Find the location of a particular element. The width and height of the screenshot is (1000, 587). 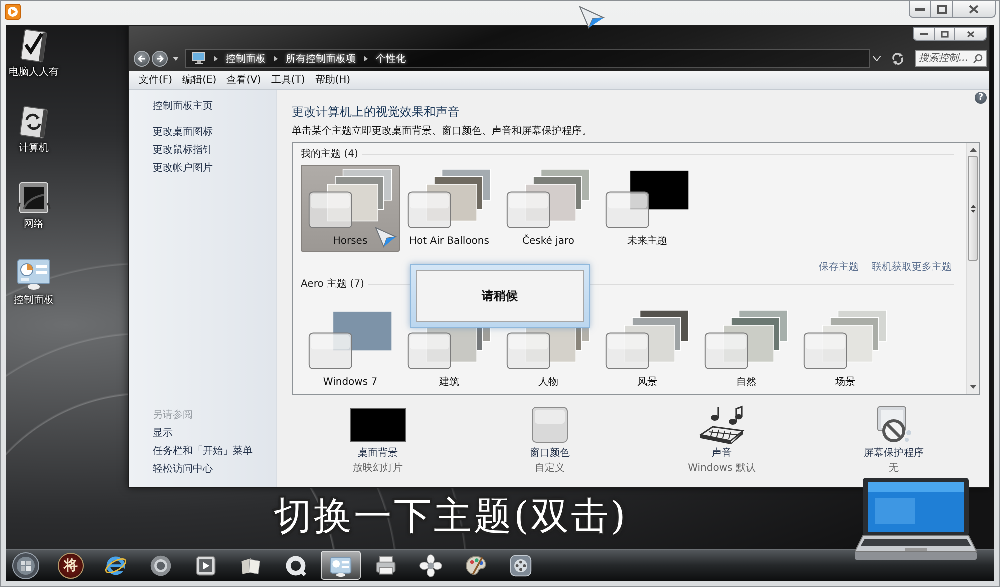

breadcrumb: 所有控制面板项 is located at coordinates (321, 59).